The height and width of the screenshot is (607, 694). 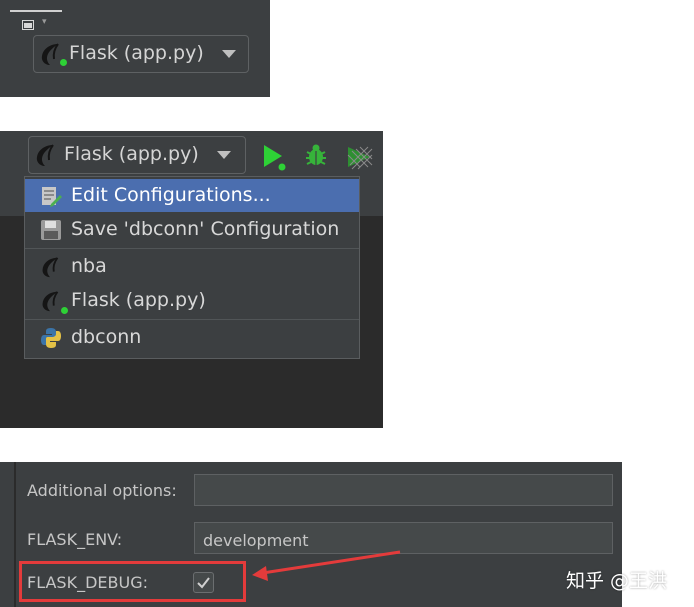 What do you see at coordinates (360, 157) in the screenshot?
I see `coverage-icon` at bounding box center [360, 157].